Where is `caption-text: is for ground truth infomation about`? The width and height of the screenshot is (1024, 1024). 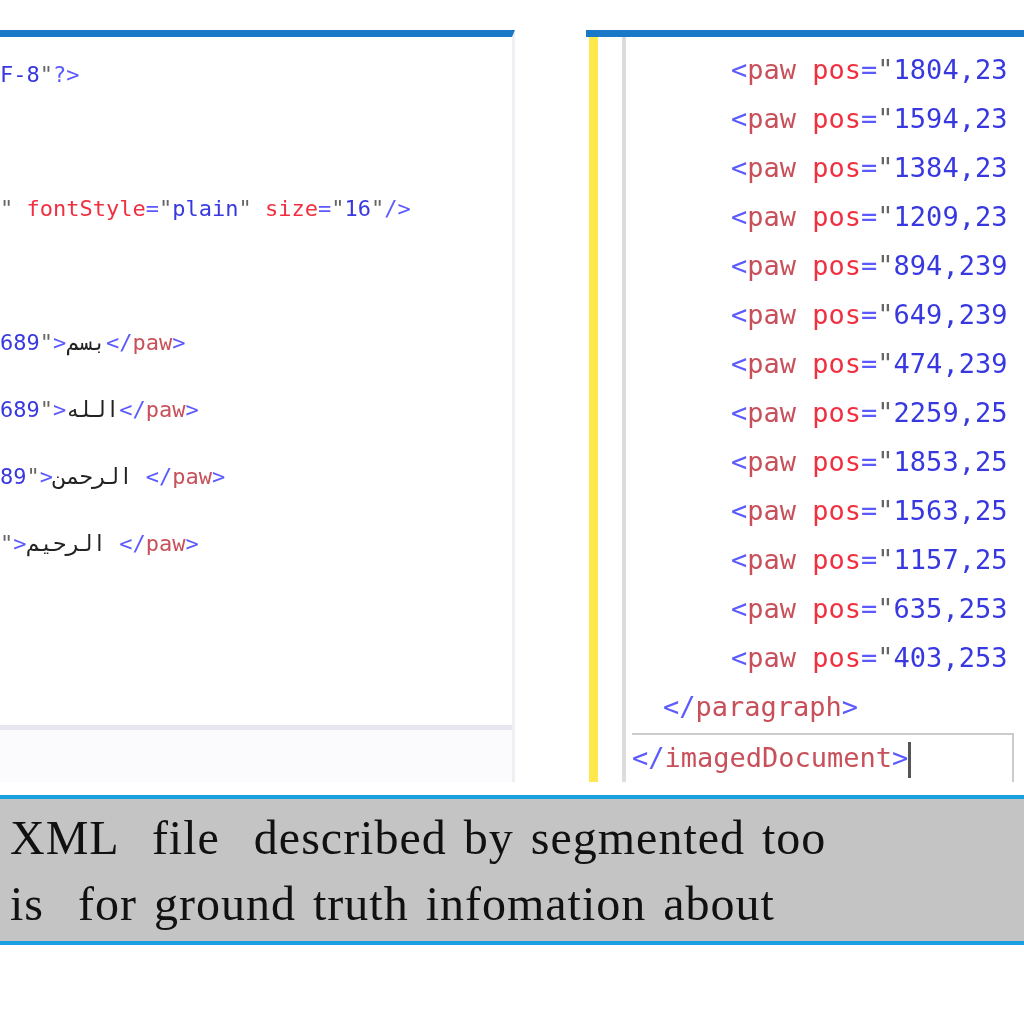 caption-text: is for ground truth infomation about is located at coordinates (392, 904).